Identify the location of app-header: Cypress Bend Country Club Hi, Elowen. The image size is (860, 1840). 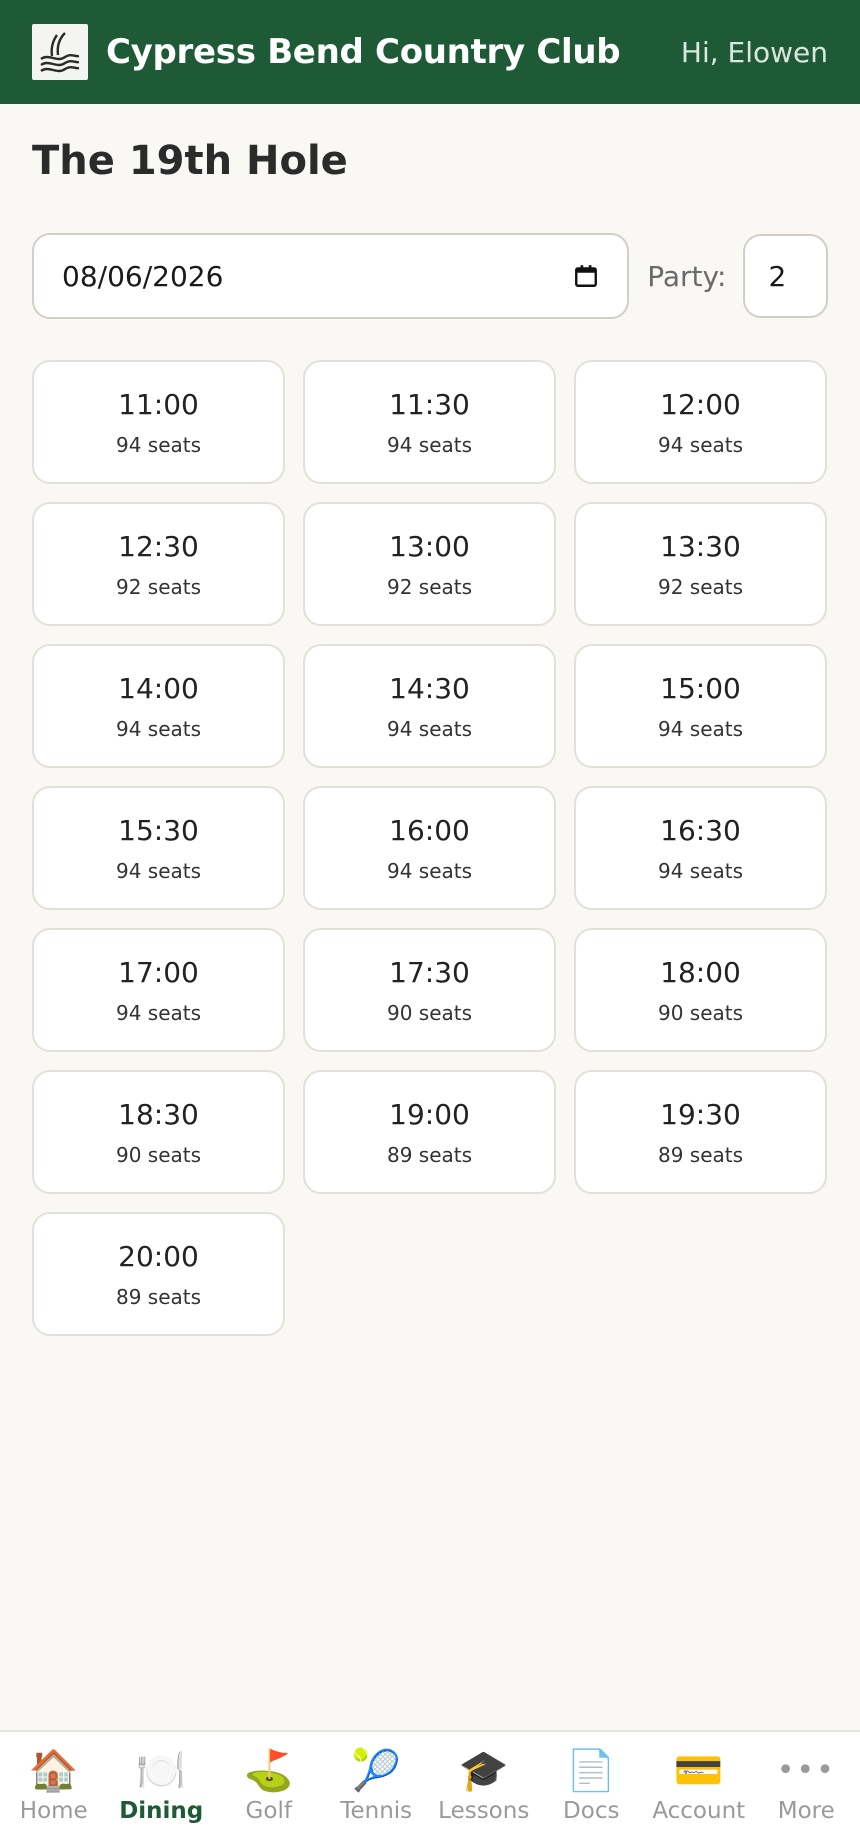
(430, 52).